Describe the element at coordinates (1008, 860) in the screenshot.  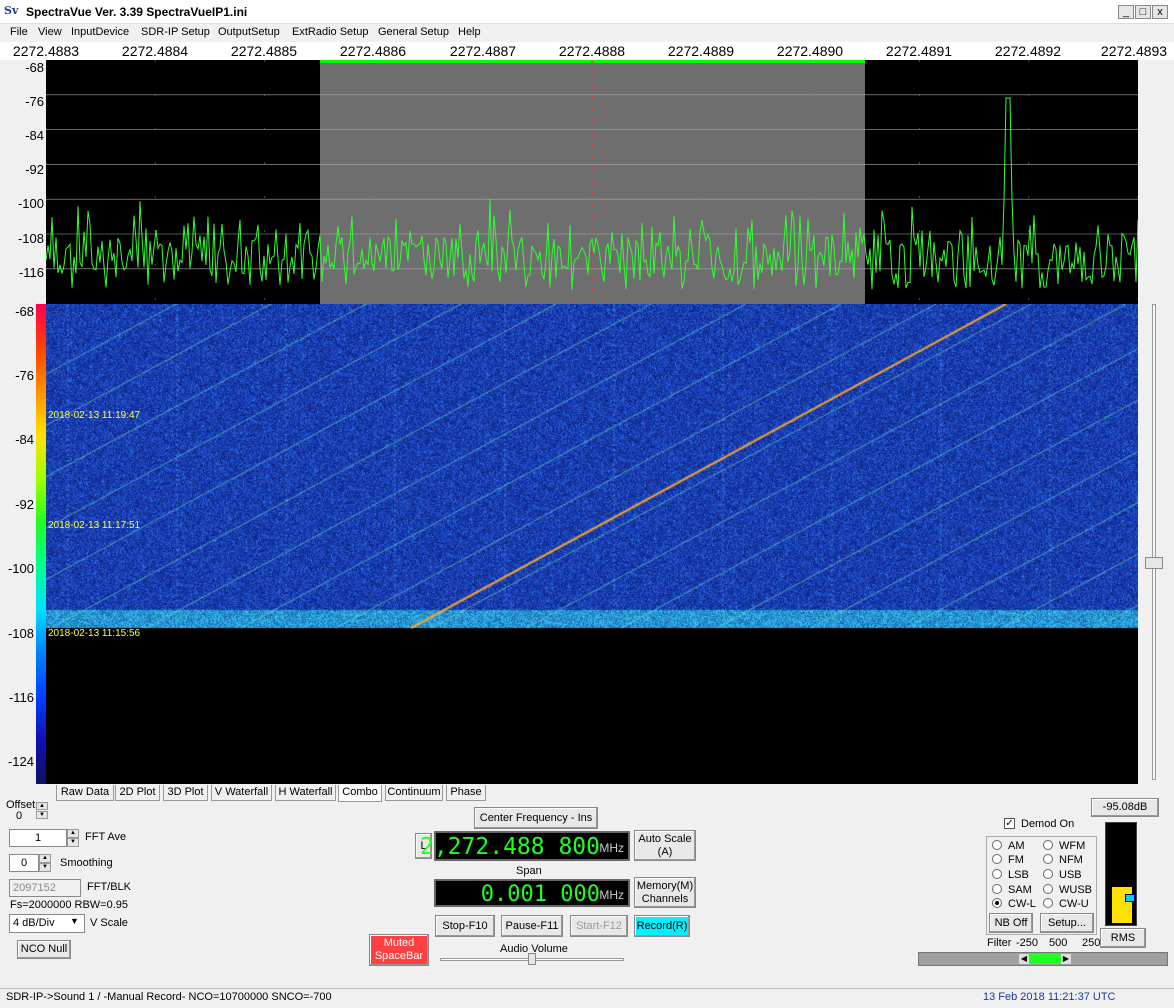
I see `mode-fm-radio: FM` at that location.